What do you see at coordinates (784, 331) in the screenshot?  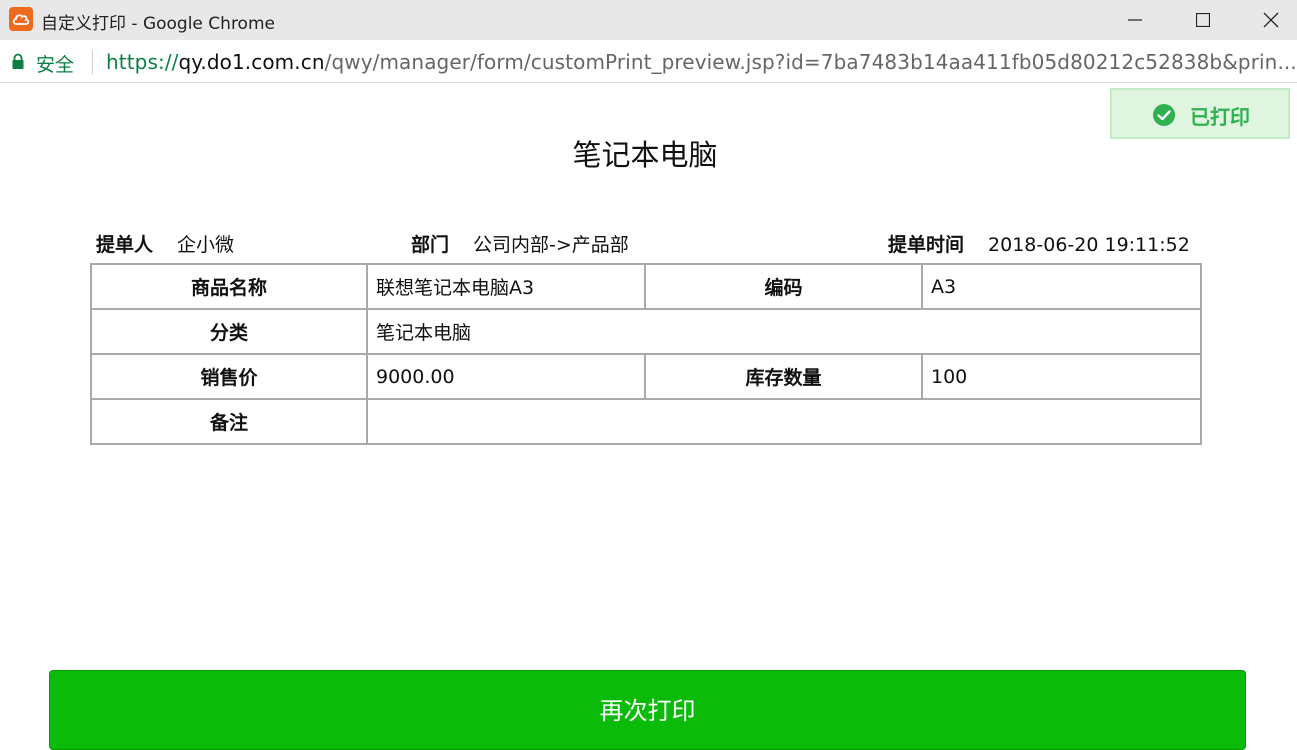 I see `category-value: 笔记本电脑` at bounding box center [784, 331].